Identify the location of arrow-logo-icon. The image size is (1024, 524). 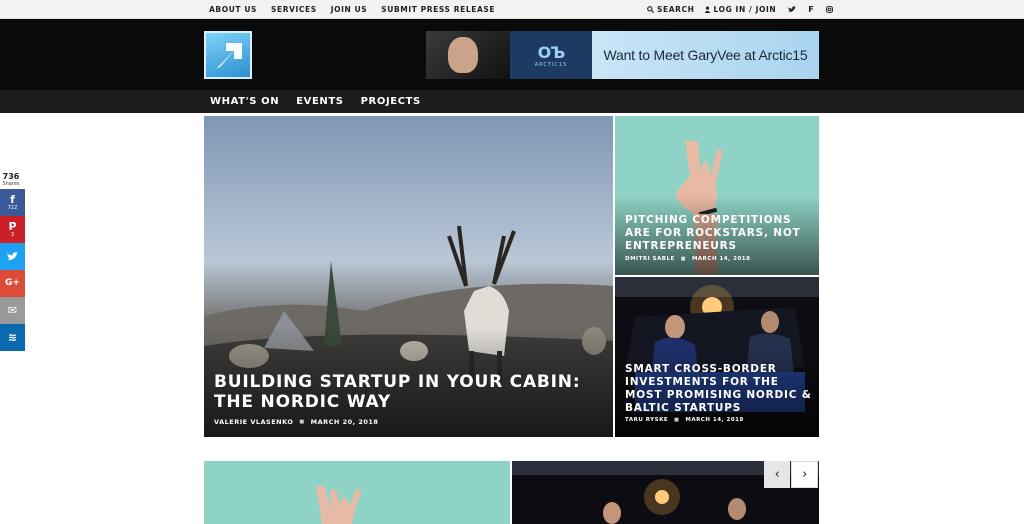
(229, 56).